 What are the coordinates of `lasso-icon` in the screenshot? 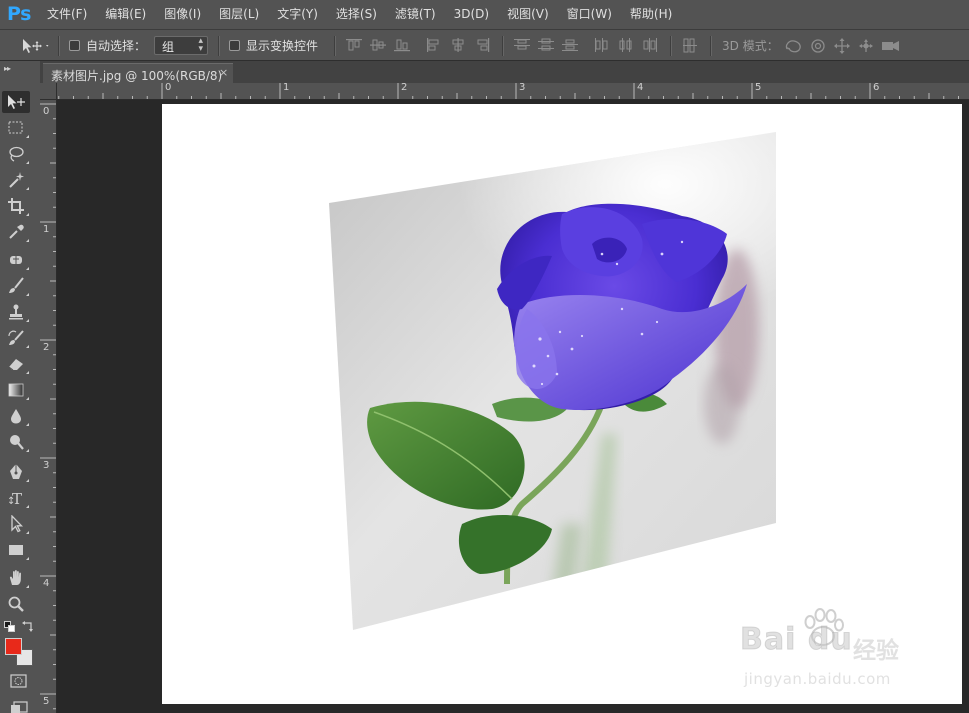 It's located at (16, 154).